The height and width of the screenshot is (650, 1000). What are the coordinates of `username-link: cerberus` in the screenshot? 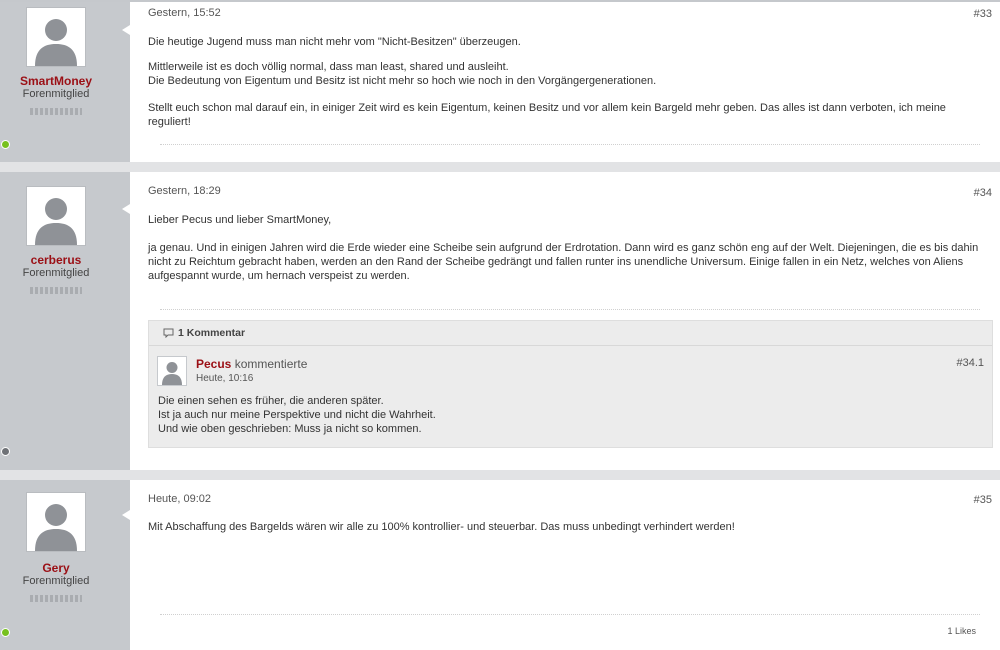 It's located at (56, 260).